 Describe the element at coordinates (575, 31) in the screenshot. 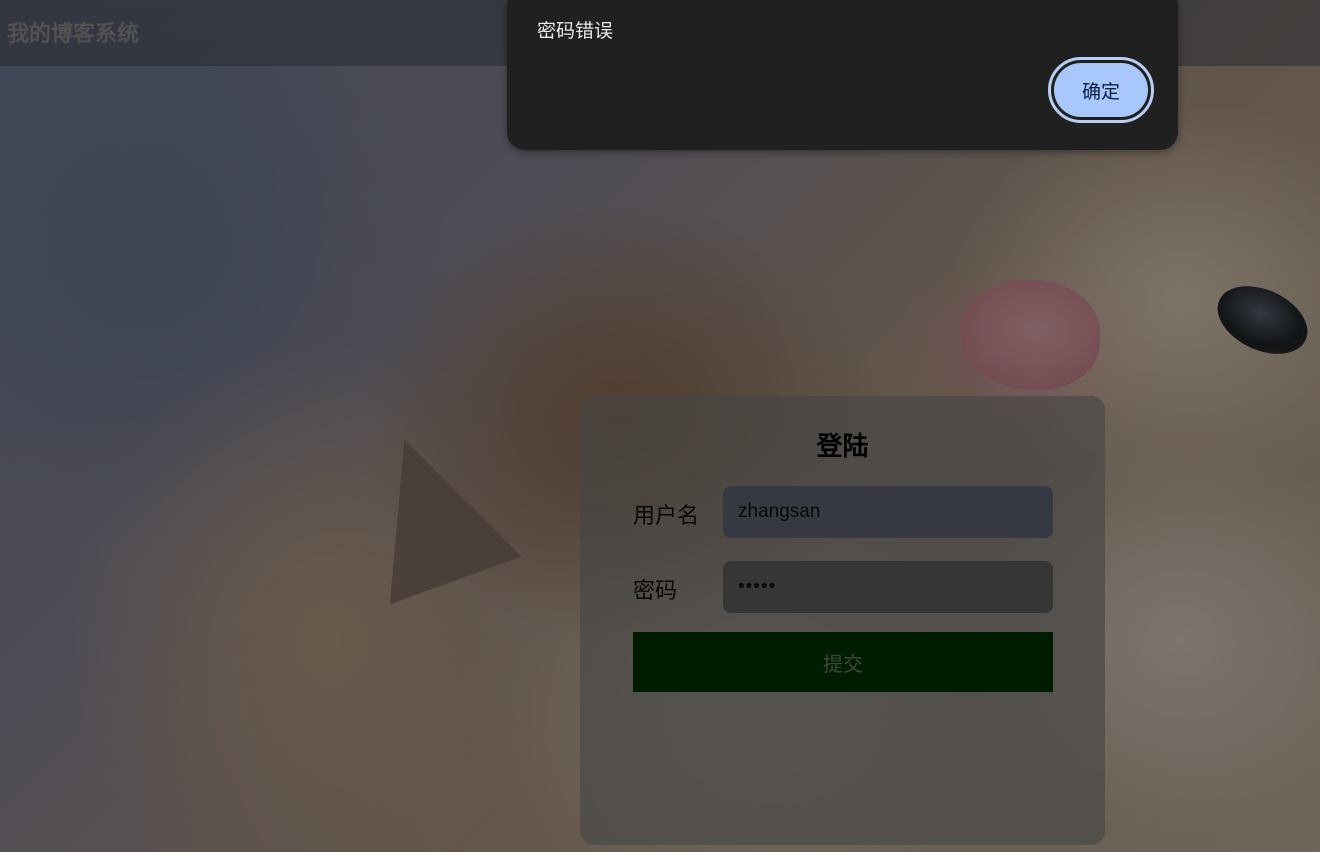

I see `alert-message: 密码错误` at that location.